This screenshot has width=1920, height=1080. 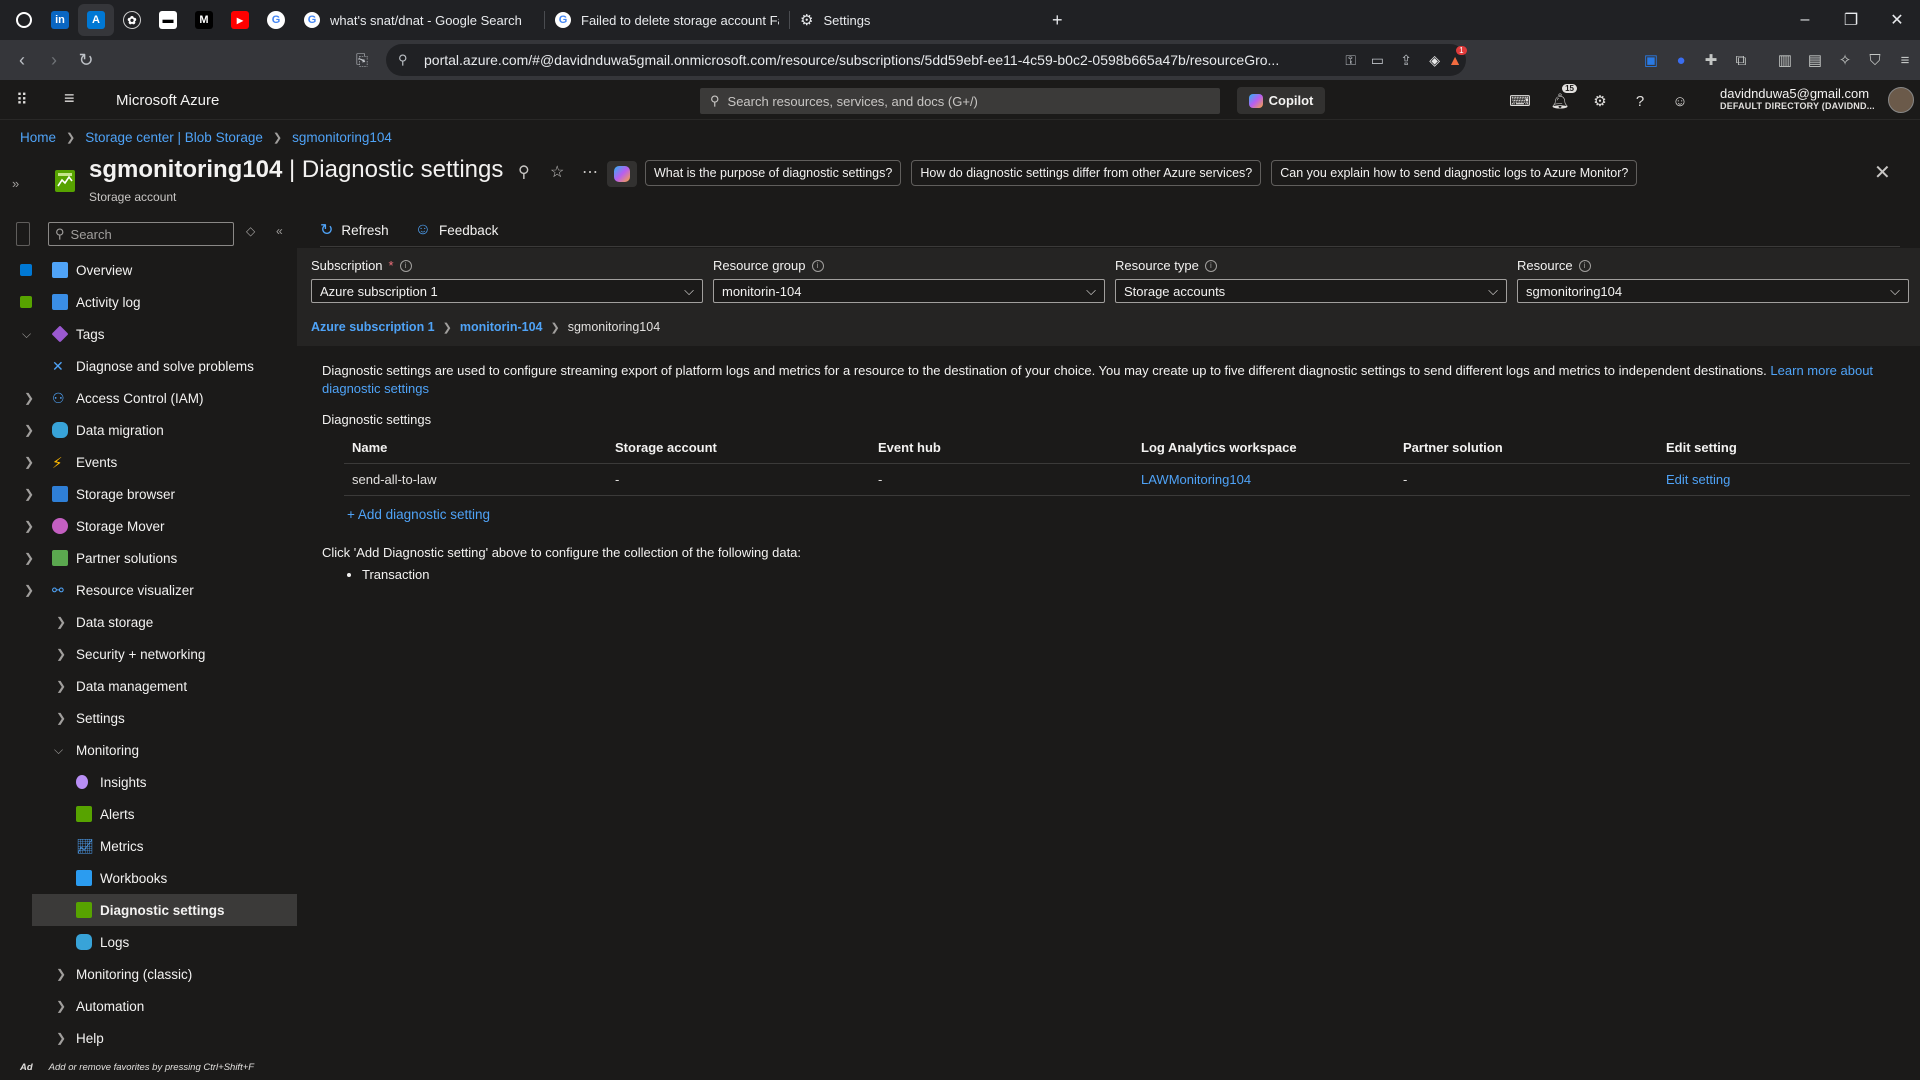 I want to click on resource-select: sgmonitoring104 ⌵, so click(x=1713, y=291).